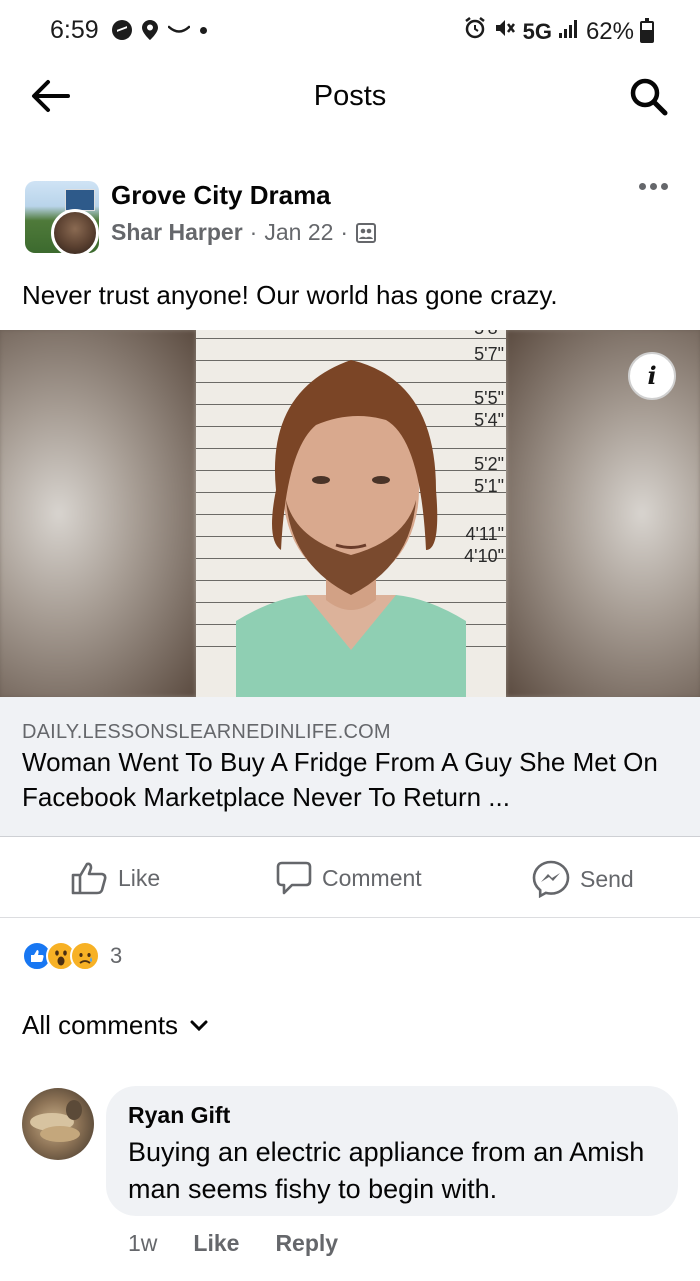 This screenshot has width=700, height=1281. Describe the element at coordinates (221, 195) in the screenshot. I see `group-name: Grove City Drama` at that location.